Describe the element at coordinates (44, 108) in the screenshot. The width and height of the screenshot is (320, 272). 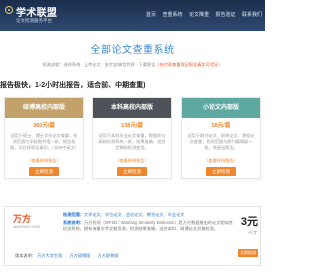
I see `card-header: 硕博高校内部版` at that location.